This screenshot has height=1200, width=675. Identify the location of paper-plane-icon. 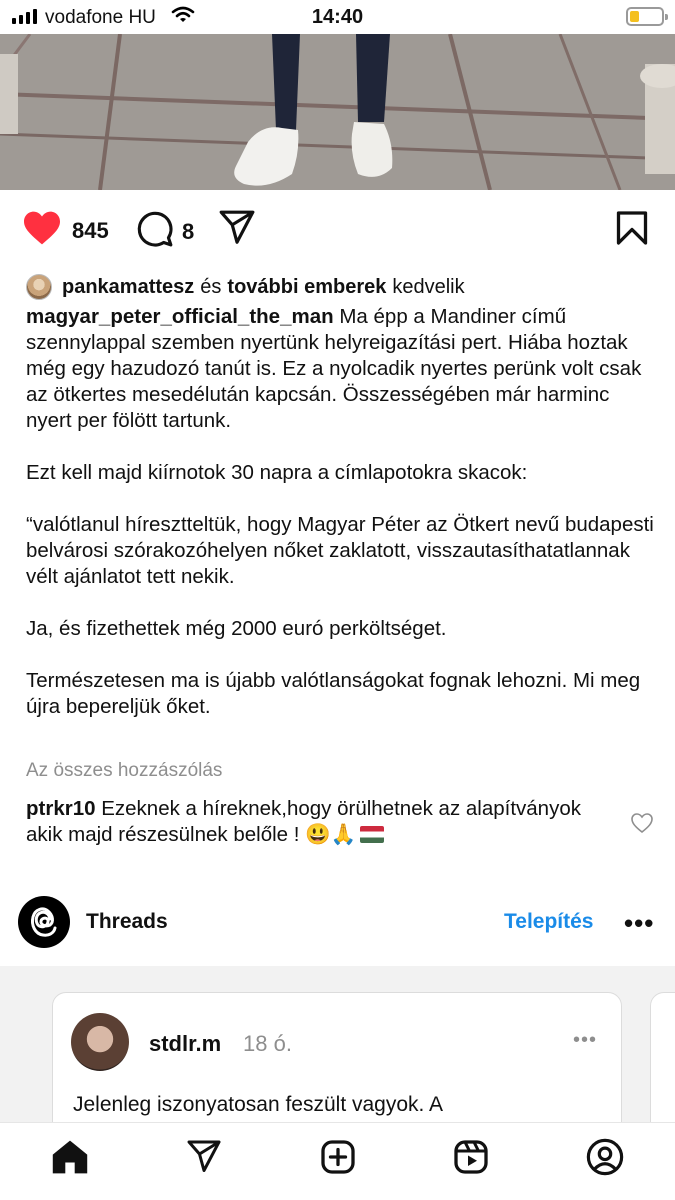
(237, 230).